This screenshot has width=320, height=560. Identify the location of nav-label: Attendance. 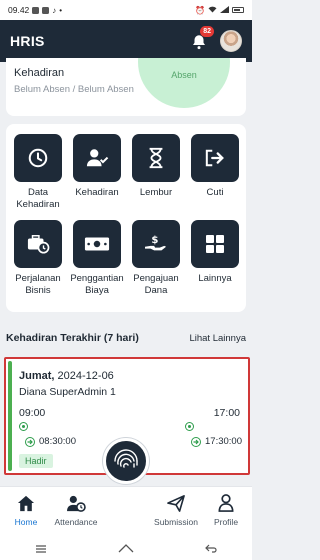
(76, 522).